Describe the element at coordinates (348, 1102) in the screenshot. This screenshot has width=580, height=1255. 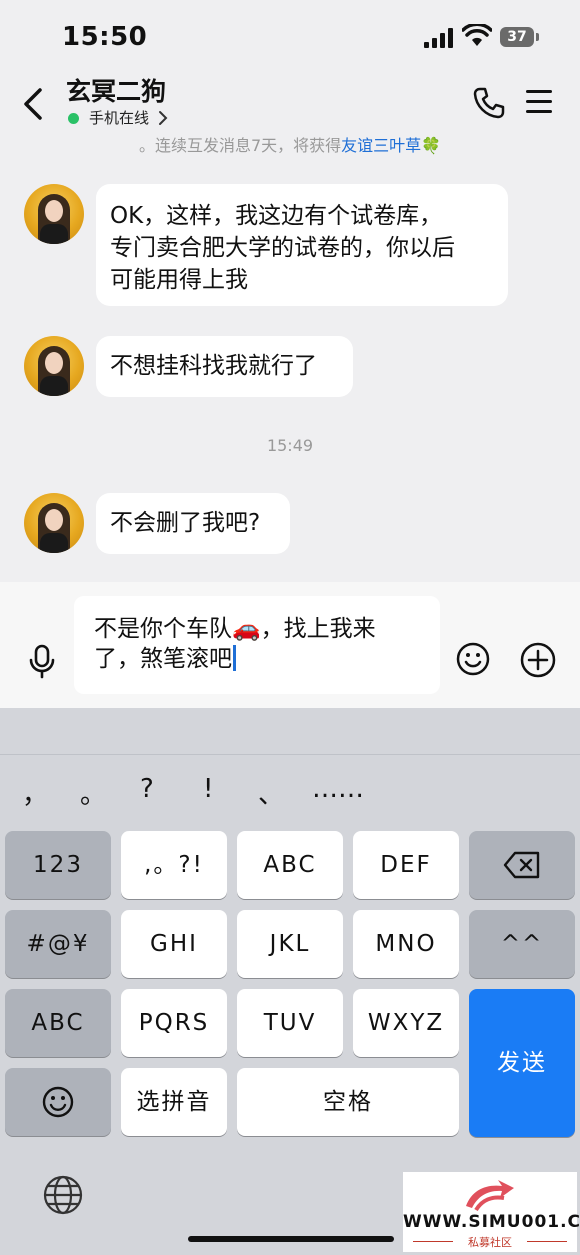
I see `space-key: 空格` at that location.